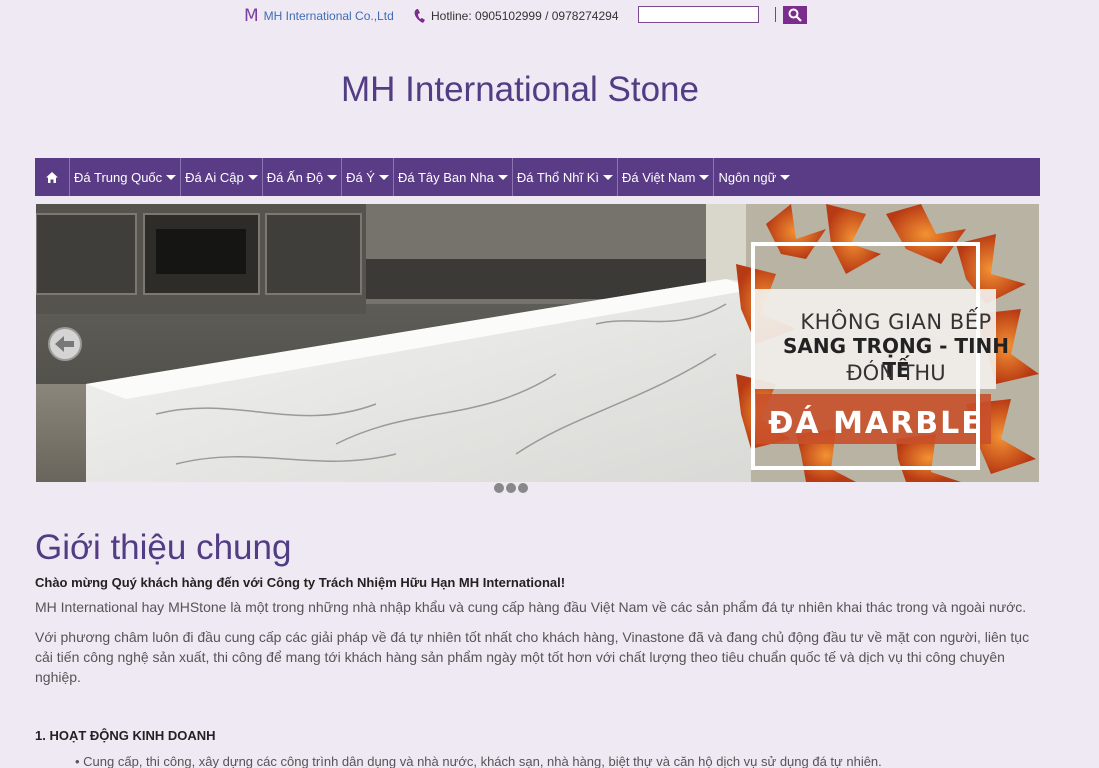 This screenshot has height=768, width=1099. I want to click on search-icon, so click(795, 15).